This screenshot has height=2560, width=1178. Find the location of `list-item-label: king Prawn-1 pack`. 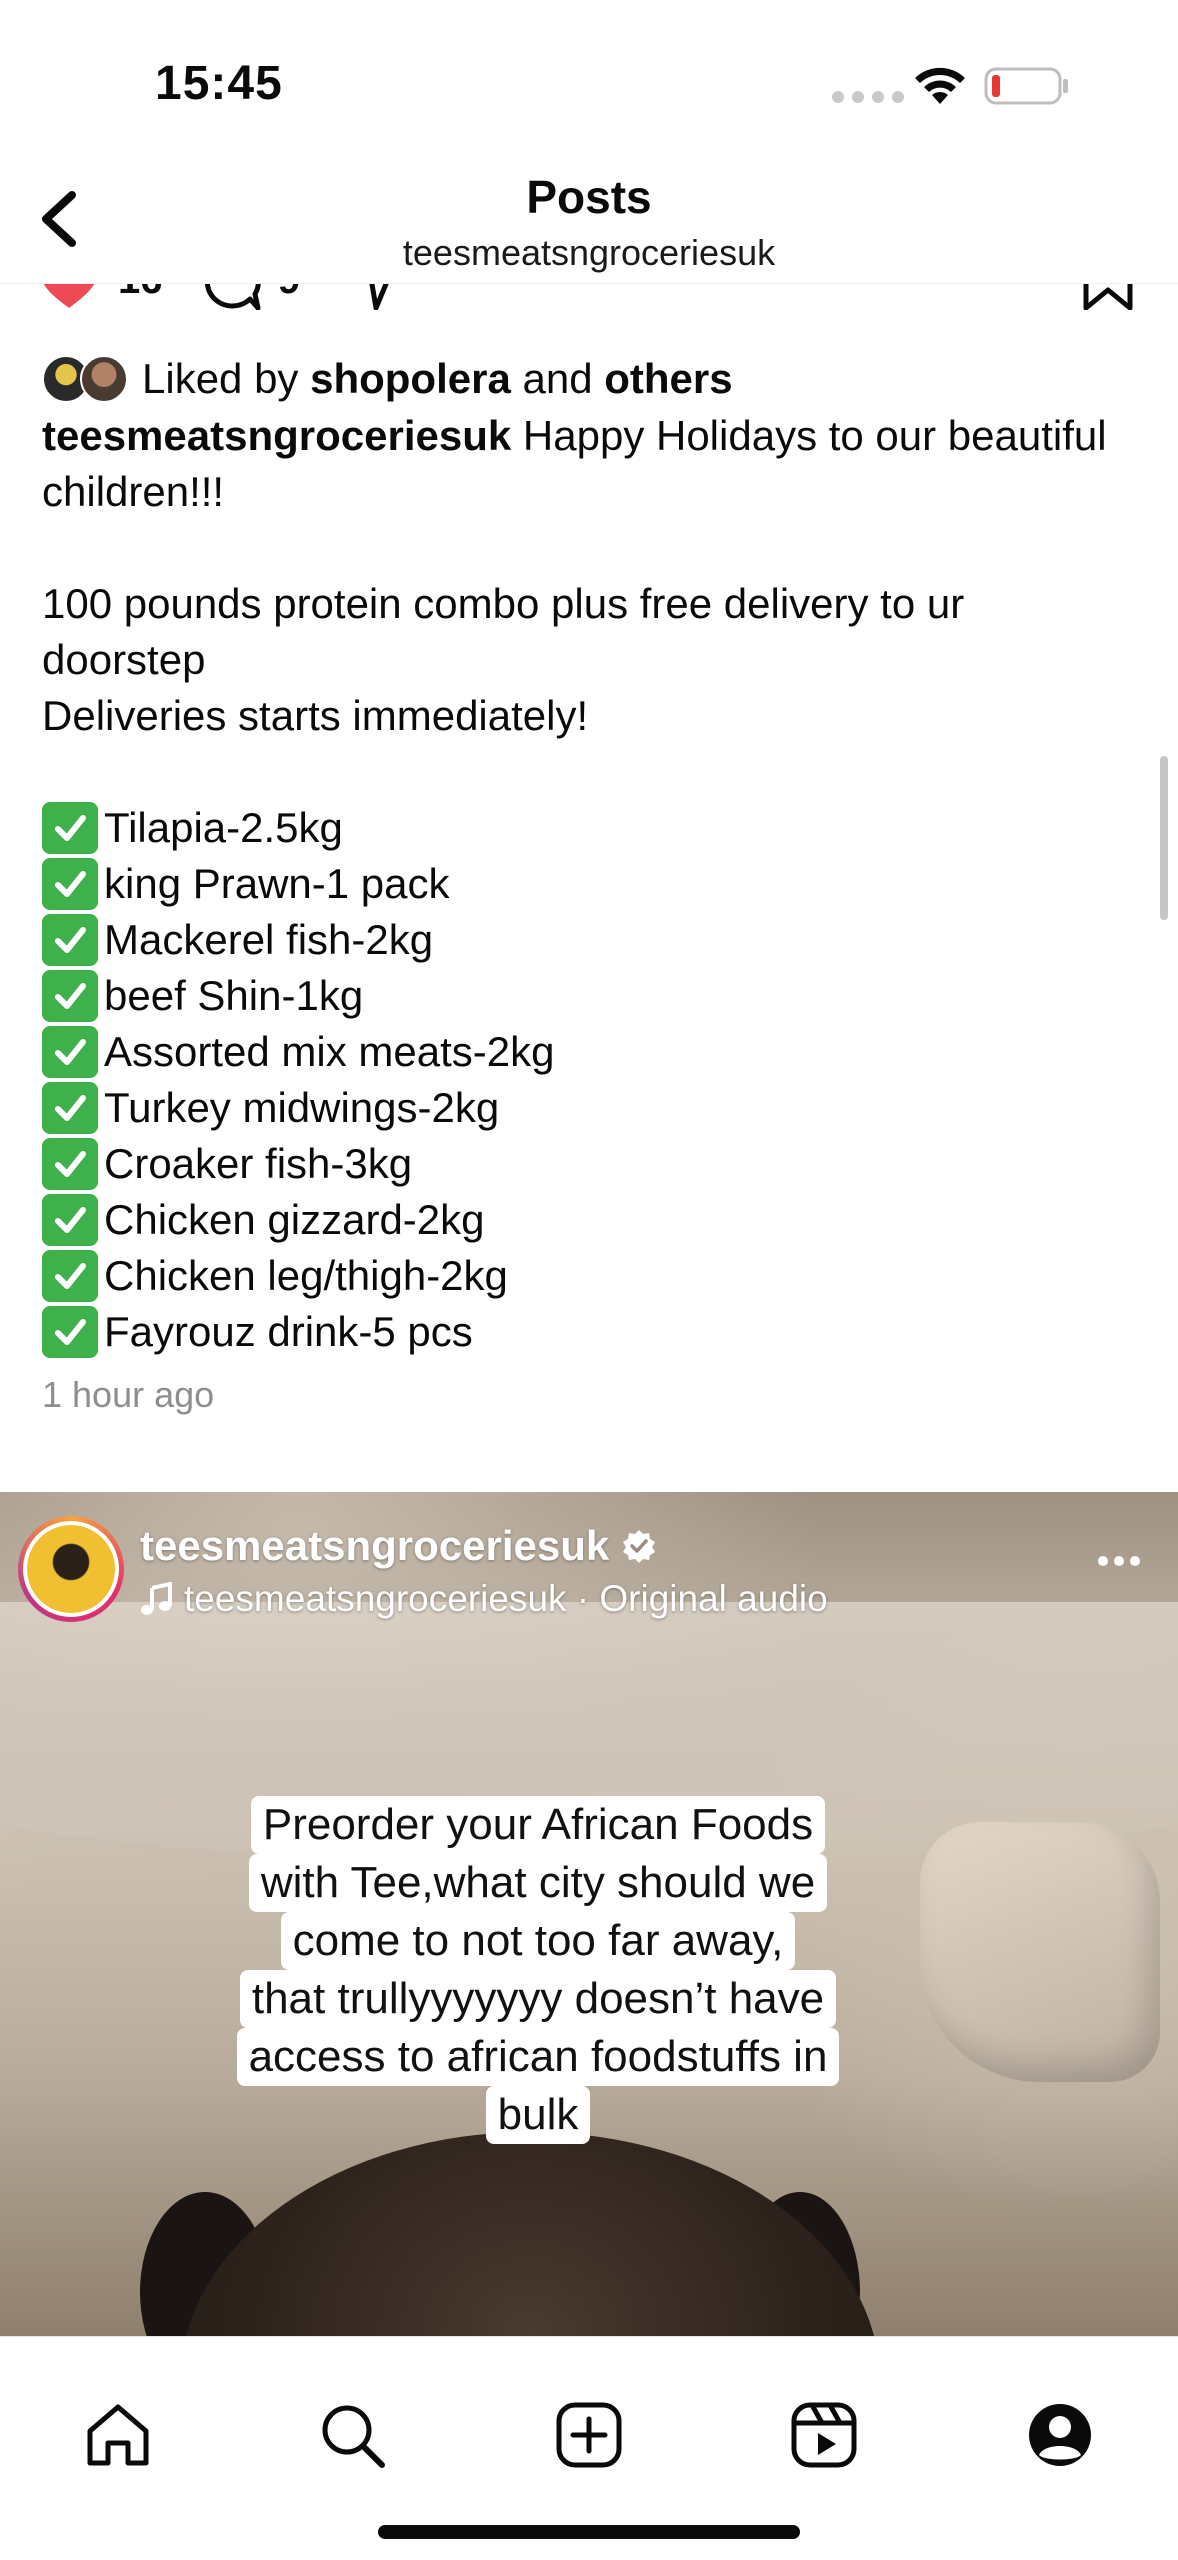

list-item-label: king Prawn-1 pack is located at coordinates (277, 883).